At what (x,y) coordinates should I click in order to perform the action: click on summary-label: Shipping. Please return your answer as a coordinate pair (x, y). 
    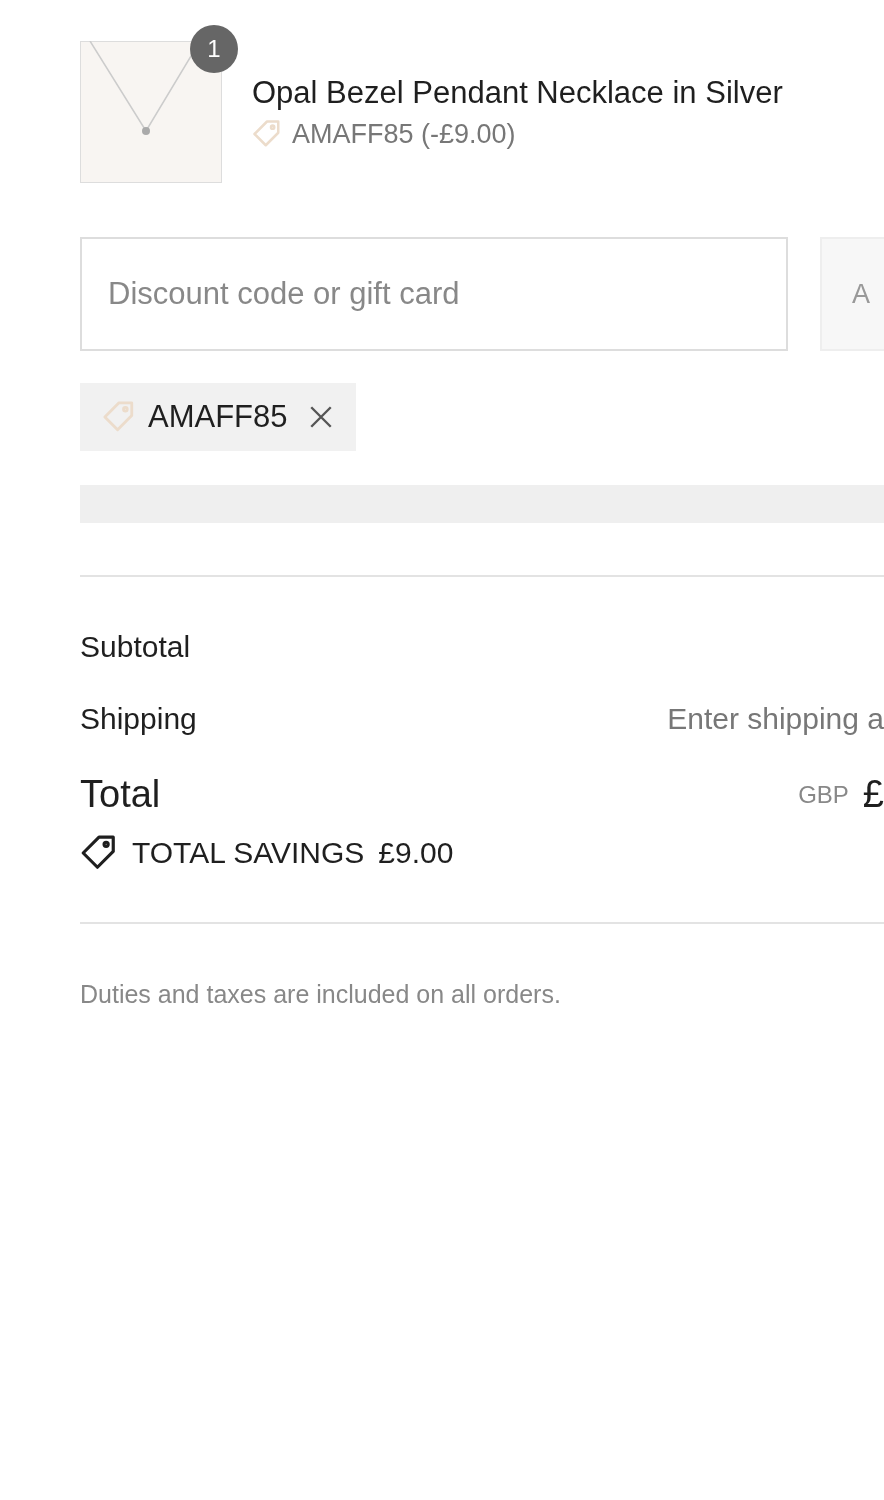
    Looking at the image, I should click on (138, 719).